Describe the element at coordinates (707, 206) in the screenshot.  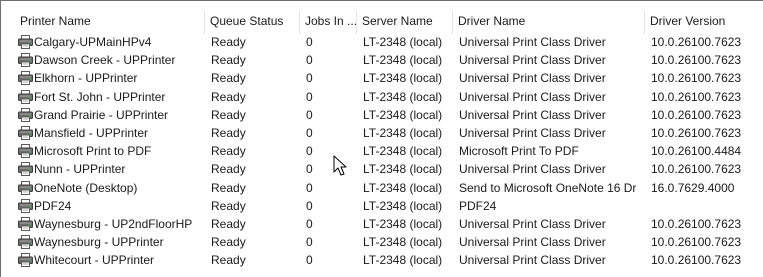
I see `driver-version-cell` at that location.